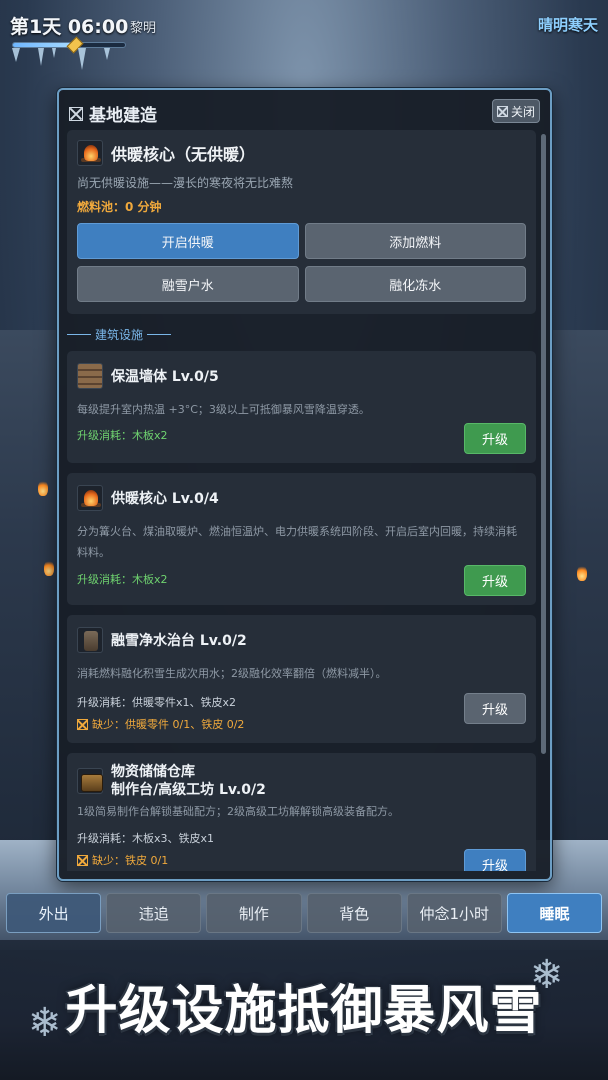 This screenshot has width=608, height=1080. Describe the element at coordinates (543, 444) in the screenshot. I see `panel-scrollbar` at that location.